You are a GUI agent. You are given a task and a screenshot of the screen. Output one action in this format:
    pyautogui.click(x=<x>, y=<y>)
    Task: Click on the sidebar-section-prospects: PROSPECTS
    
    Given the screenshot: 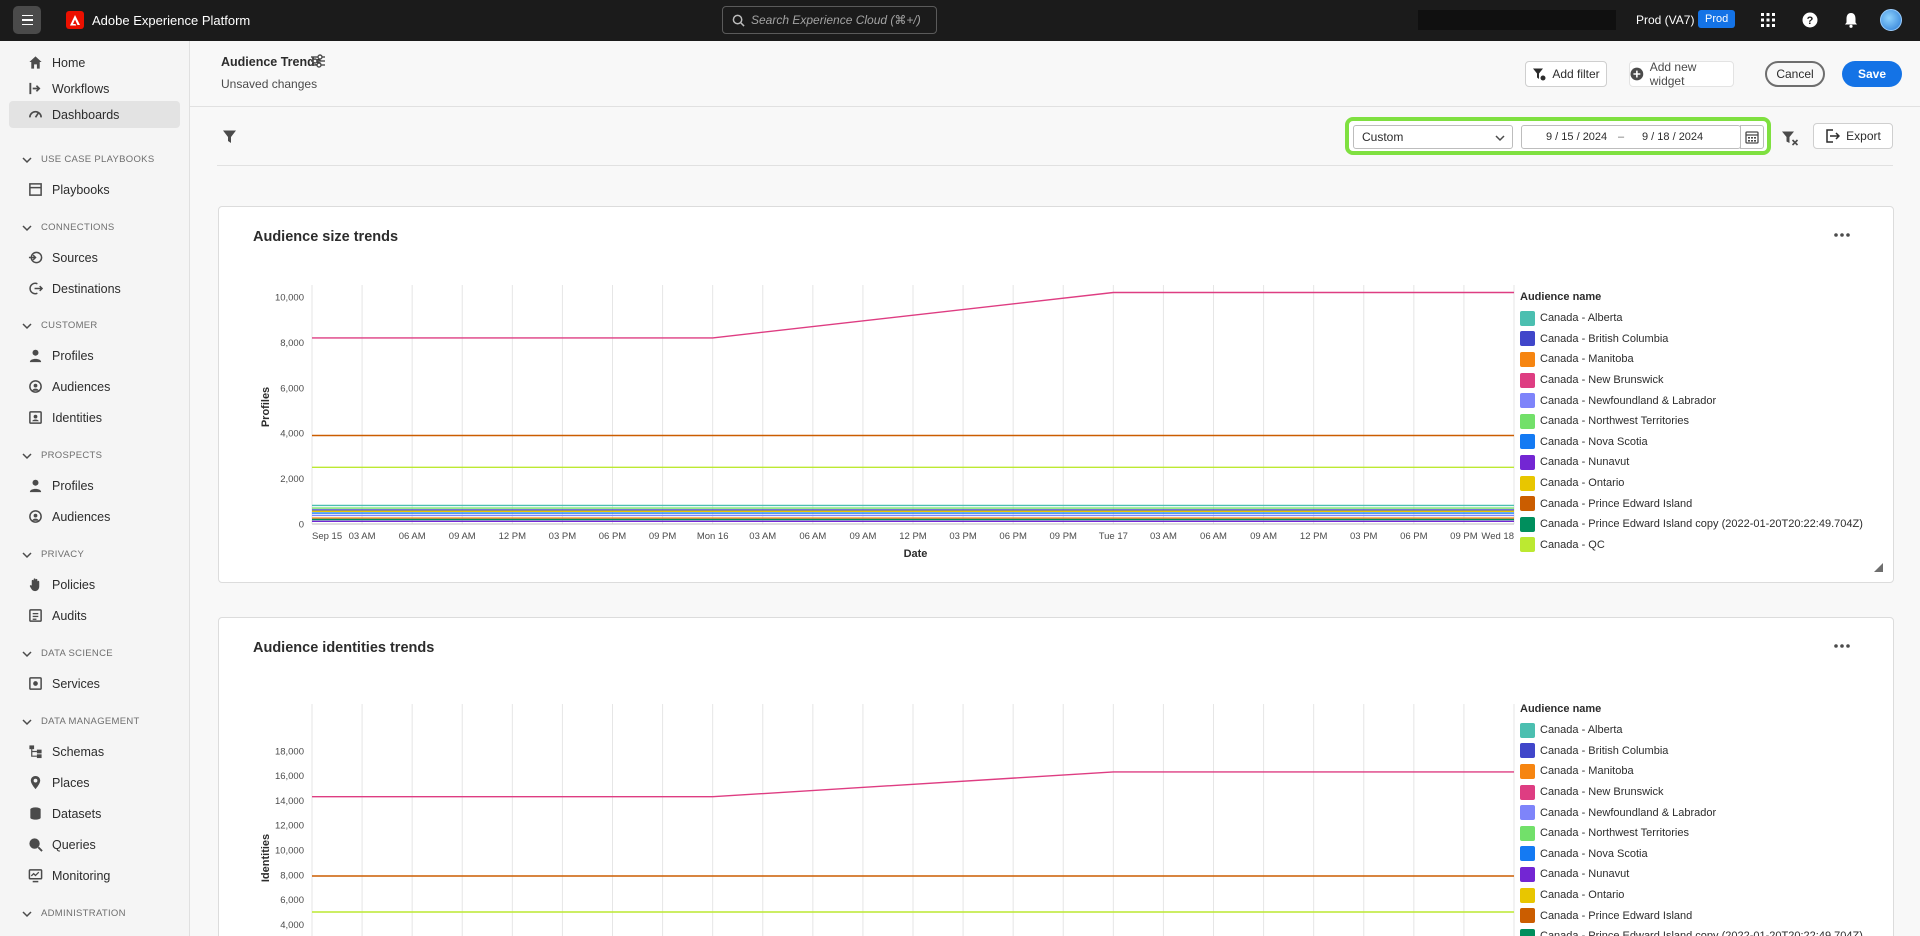 What is the action you would take?
    pyautogui.click(x=62, y=455)
    